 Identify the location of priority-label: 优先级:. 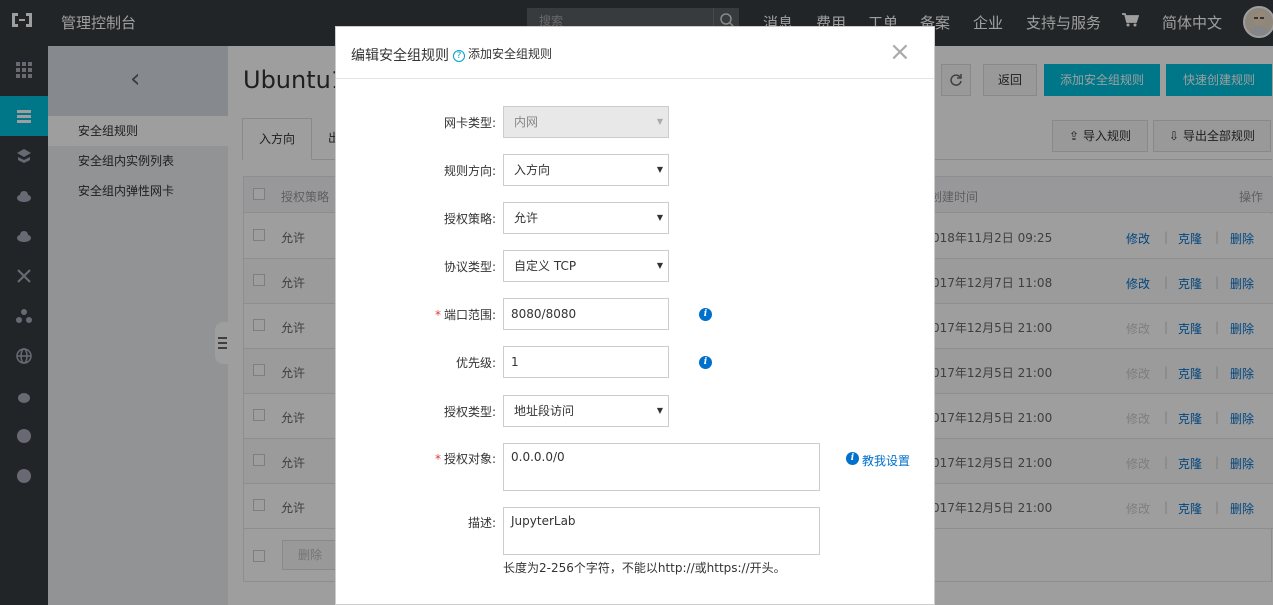
(475, 363).